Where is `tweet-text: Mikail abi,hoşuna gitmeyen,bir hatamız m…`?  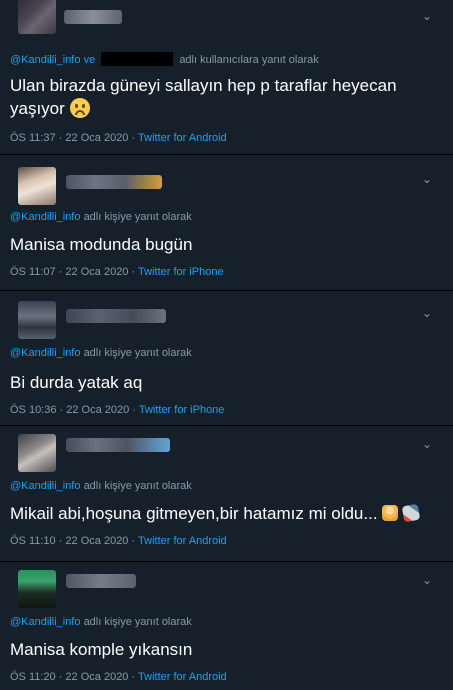
tweet-text: Mikail abi,hoşuna gitmeyen,bir hatamız m… is located at coordinates (226, 513).